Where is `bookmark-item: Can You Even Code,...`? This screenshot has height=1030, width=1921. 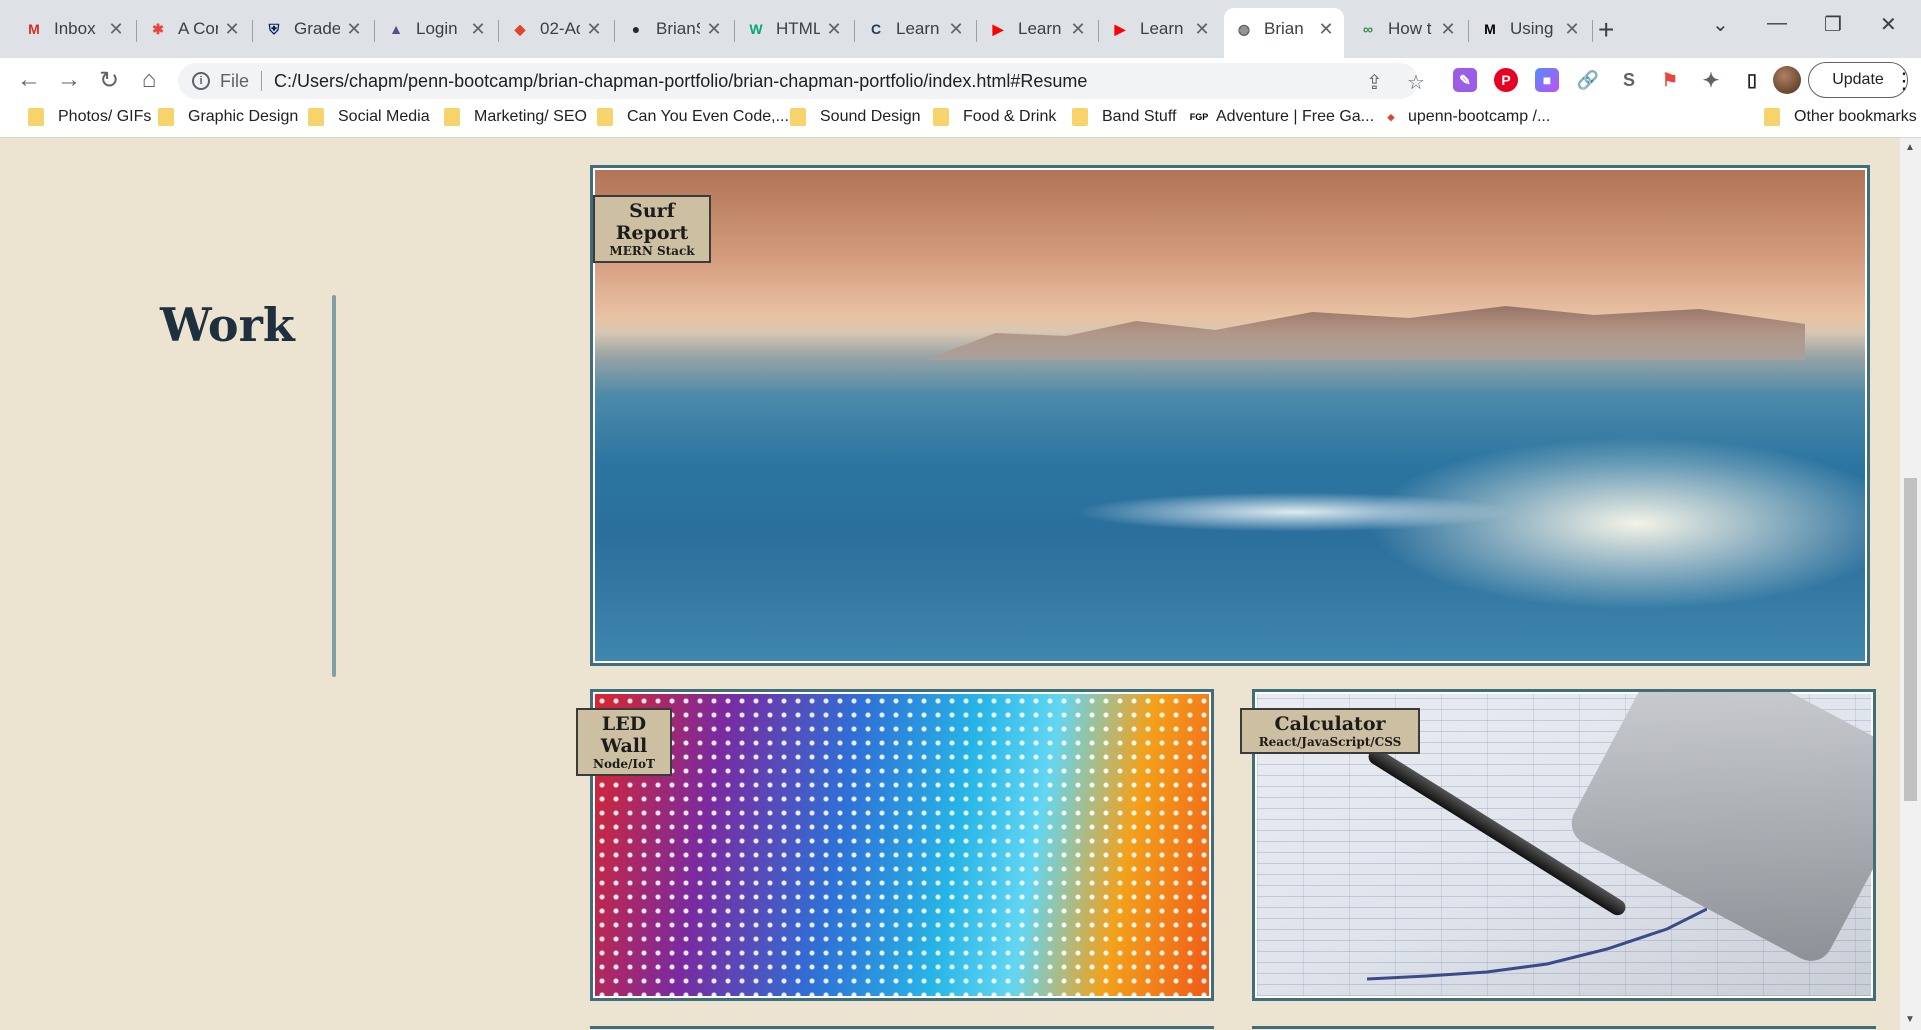
bookmark-item: Can You Even Code,... is located at coordinates (693, 117).